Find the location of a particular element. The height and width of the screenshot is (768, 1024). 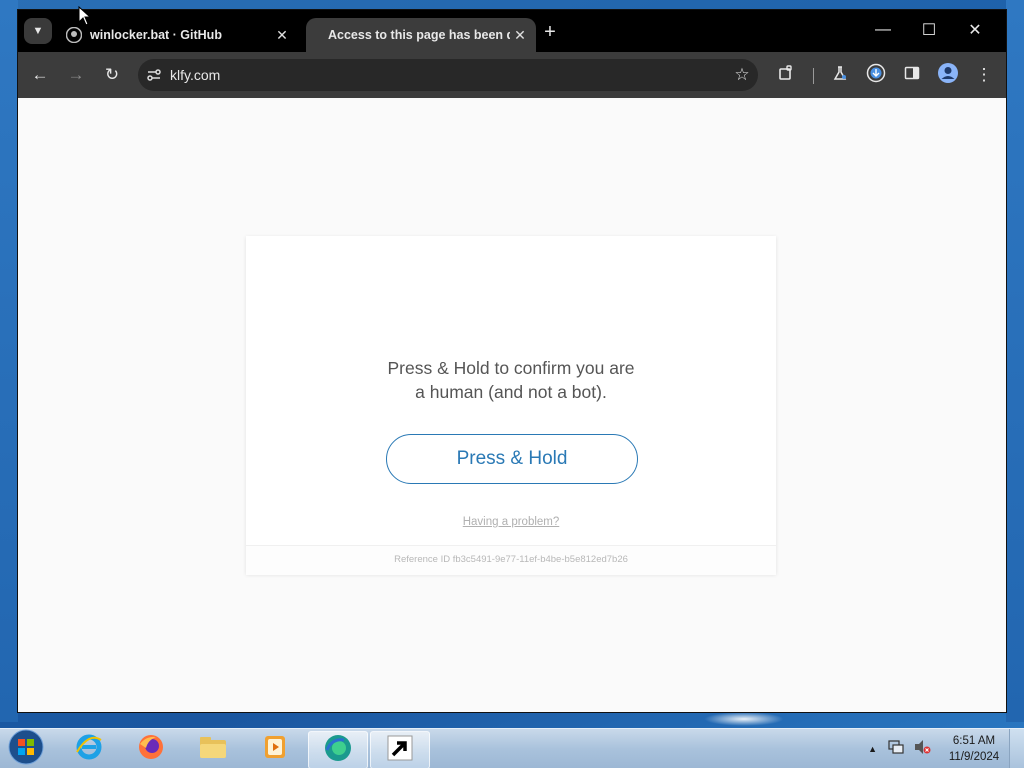

taskbar-file-explorer is located at coordinates (213, 749).